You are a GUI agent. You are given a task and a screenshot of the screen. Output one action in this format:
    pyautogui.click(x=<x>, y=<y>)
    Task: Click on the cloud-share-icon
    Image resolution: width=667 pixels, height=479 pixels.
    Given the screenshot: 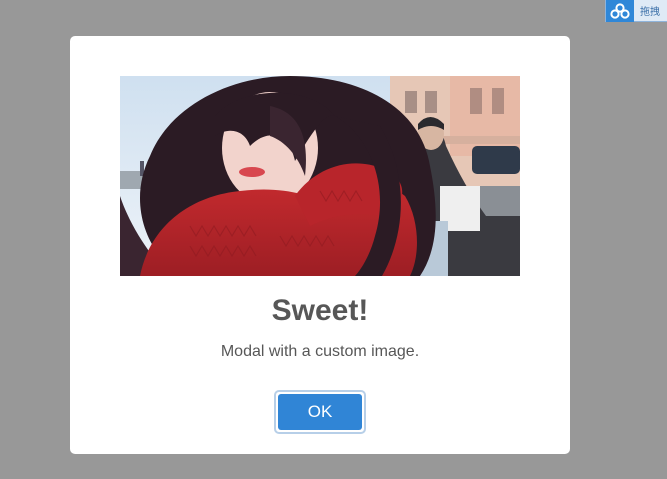 What is the action you would take?
    pyautogui.click(x=620, y=11)
    